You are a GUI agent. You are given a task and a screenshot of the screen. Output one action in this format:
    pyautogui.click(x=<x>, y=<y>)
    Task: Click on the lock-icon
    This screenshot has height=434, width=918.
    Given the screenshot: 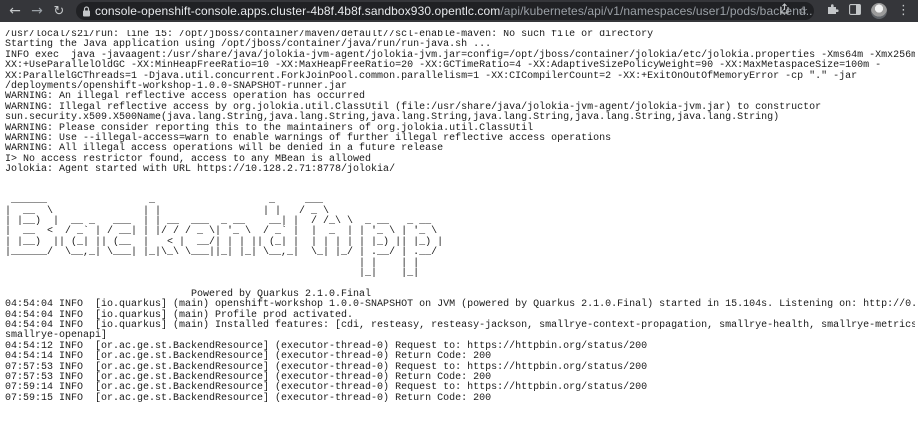 What is the action you would take?
    pyautogui.click(x=86, y=11)
    